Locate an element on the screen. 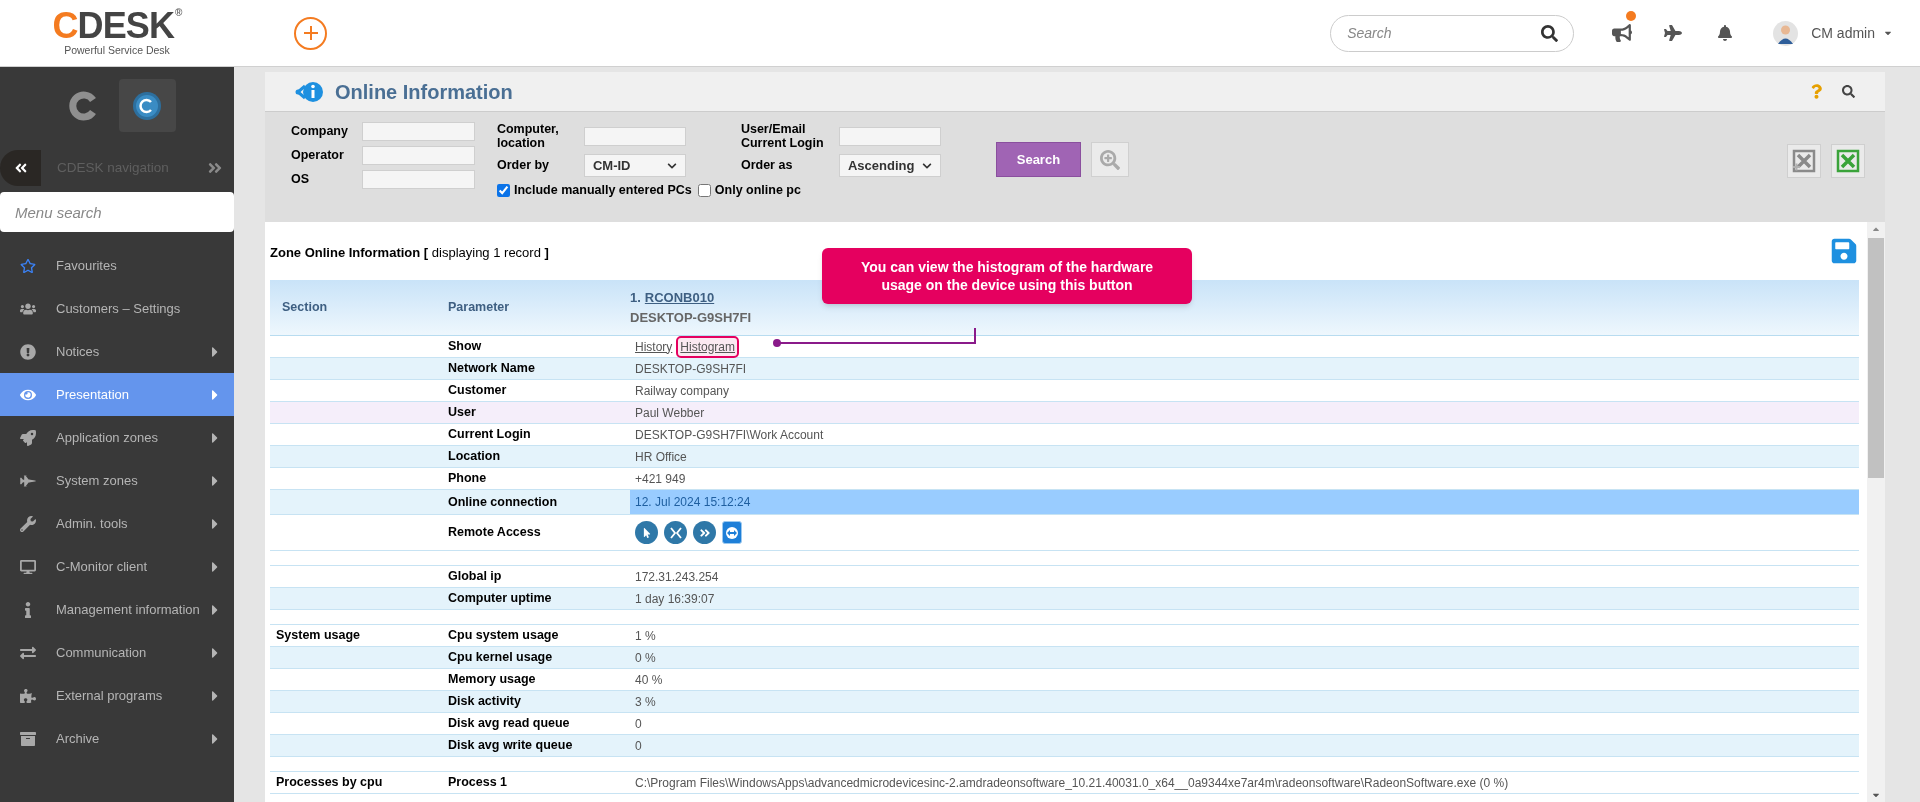 The height and width of the screenshot is (802, 1920). parameter-cell-text: Online connection is located at coordinates (503, 502).